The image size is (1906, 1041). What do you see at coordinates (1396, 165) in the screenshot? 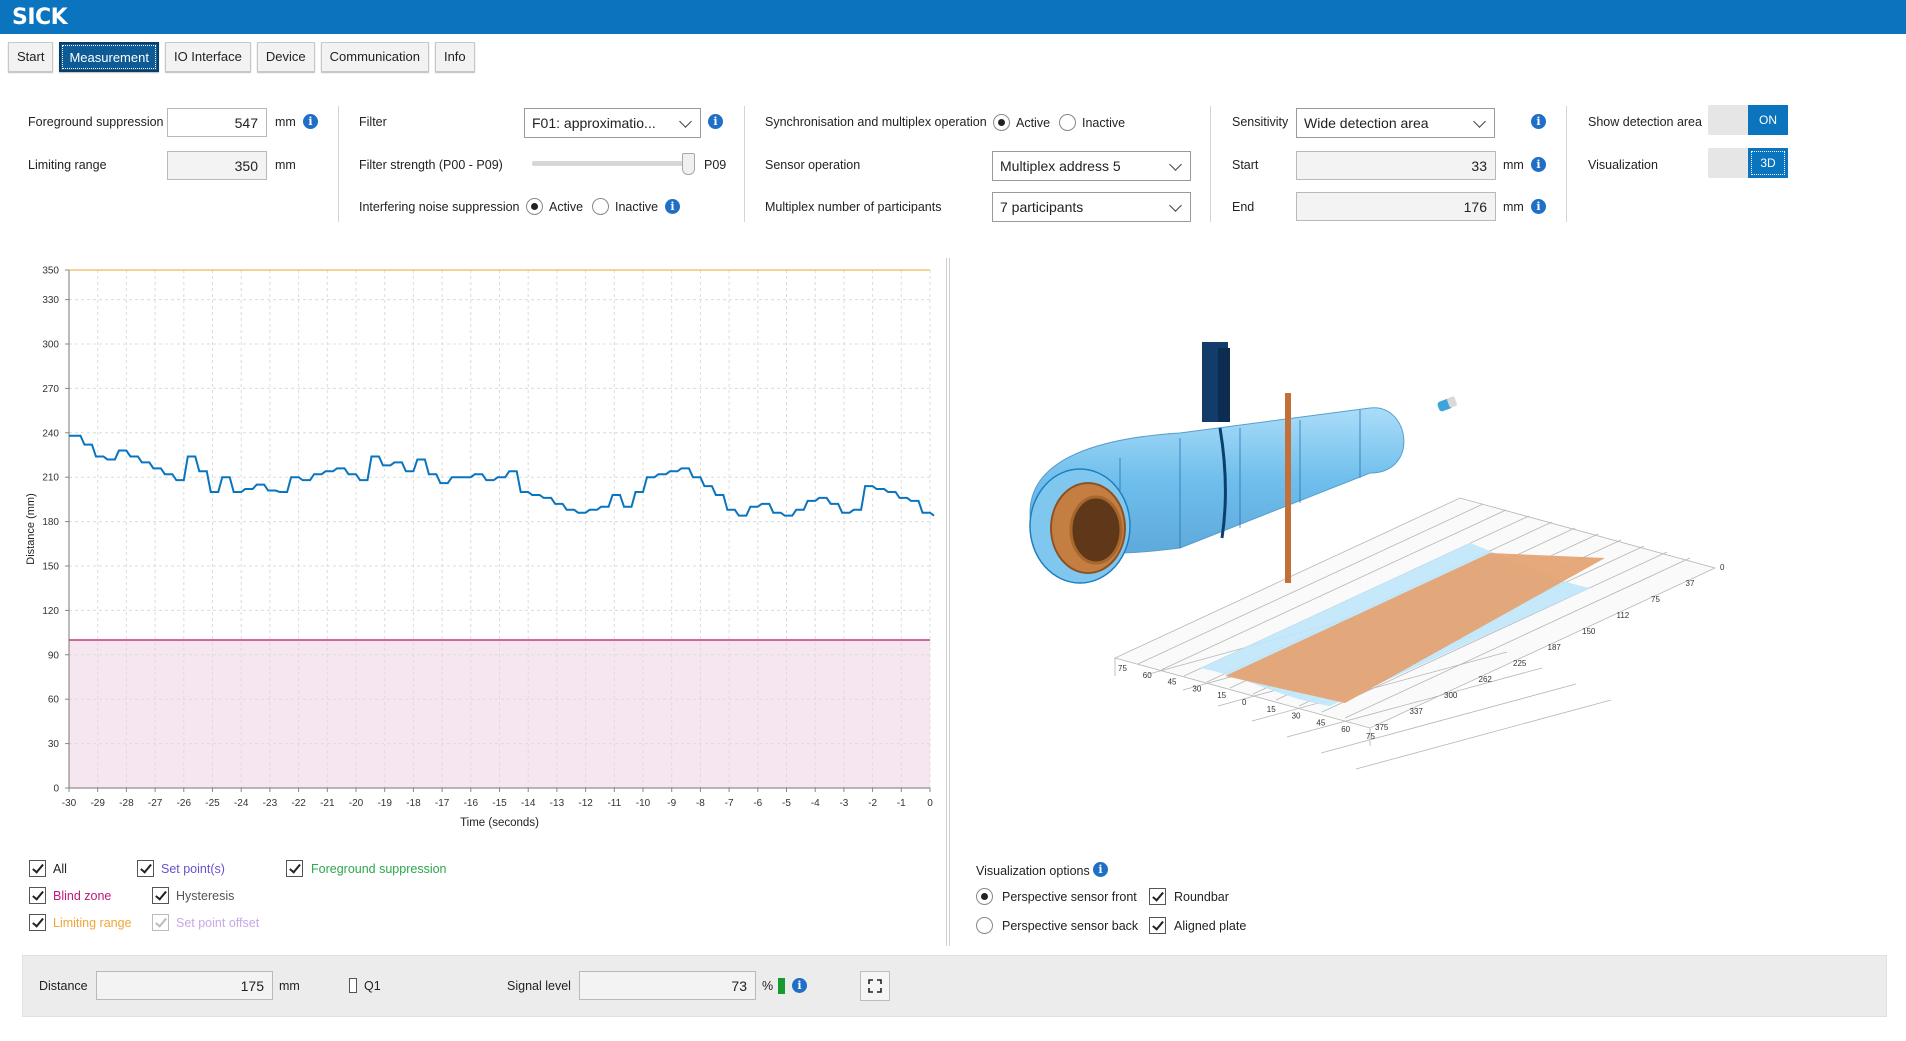
I see `start-field: 33` at bounding box center [1396, 165].